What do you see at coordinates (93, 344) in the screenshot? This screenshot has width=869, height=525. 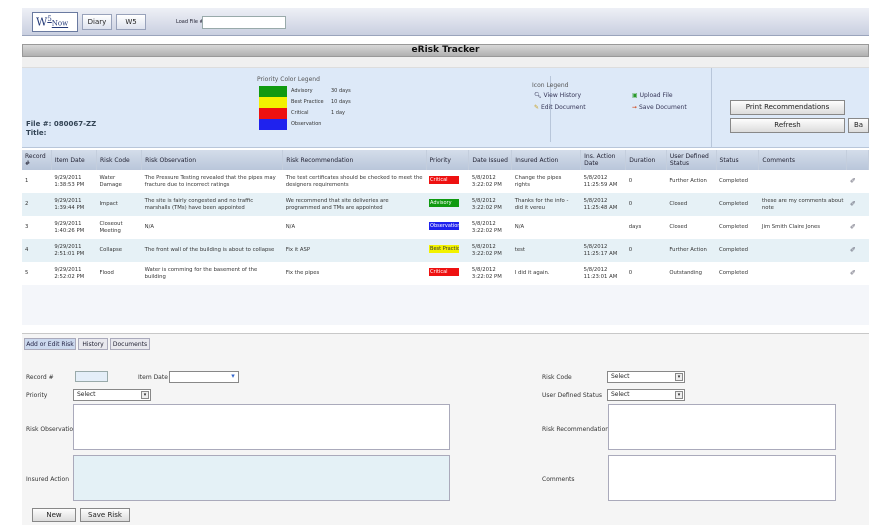 I see `tab-history: History` at bounding box center [93, 344].